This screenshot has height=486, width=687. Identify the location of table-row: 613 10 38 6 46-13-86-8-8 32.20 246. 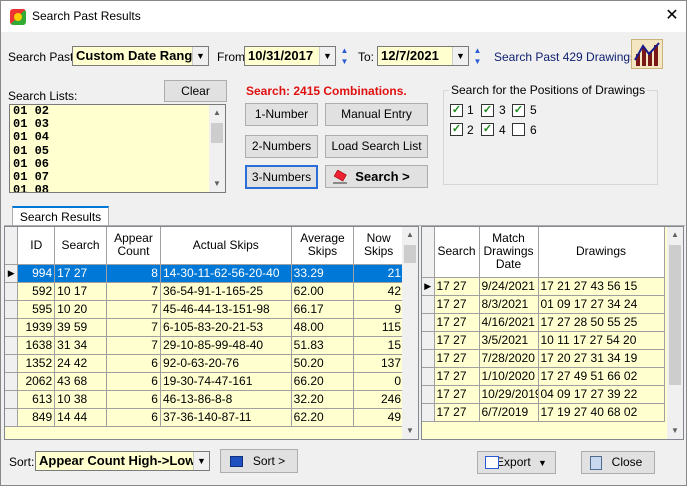
(204, 399).